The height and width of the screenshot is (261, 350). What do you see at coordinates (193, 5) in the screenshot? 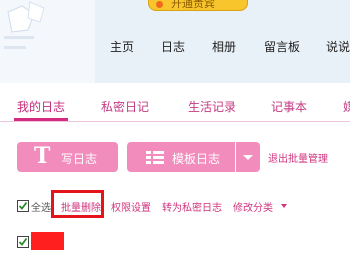
I see `vip-badge-label: 开通贵宾` at bounding box center [193, 5].